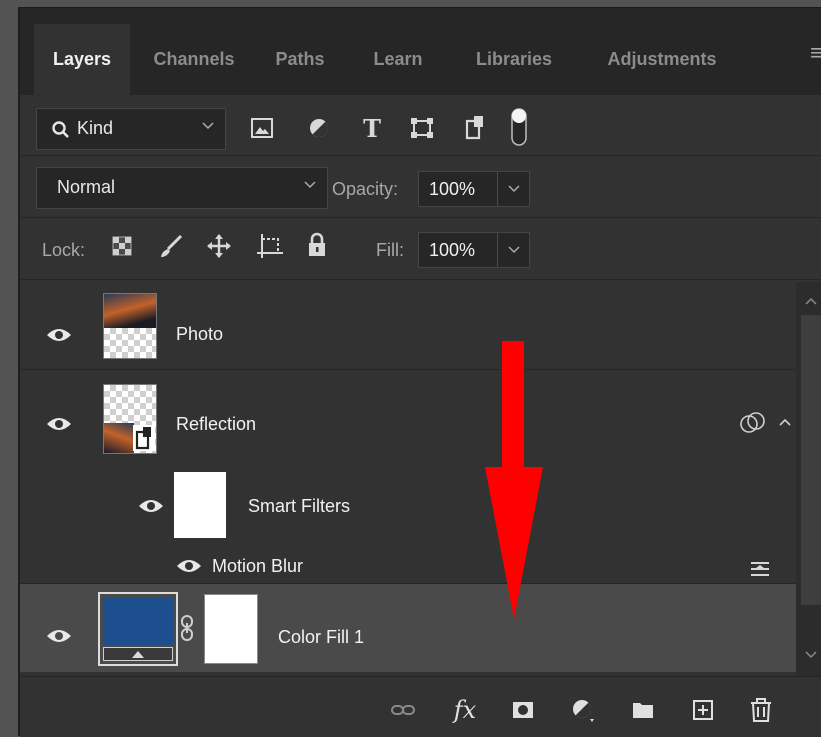 This screenshot has width=821, height=737. I want to click on fill-layer-thumbnail, so click(138, 629).